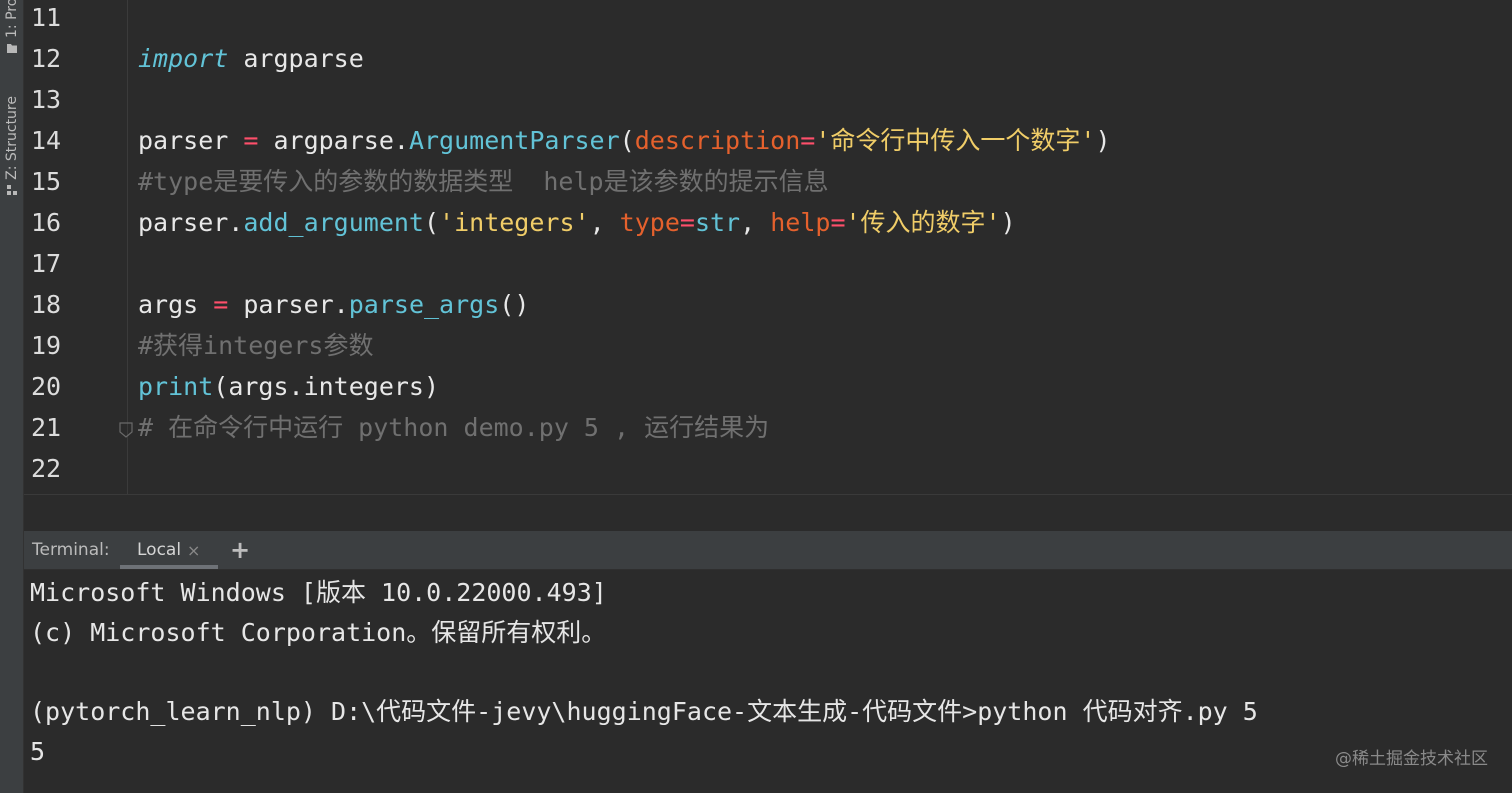 Image resolution: width=1512 pixels, height=793 pixels. Describe the element at coordinates (717, 222) in the screenshot. I see `code-token: str` at that location.